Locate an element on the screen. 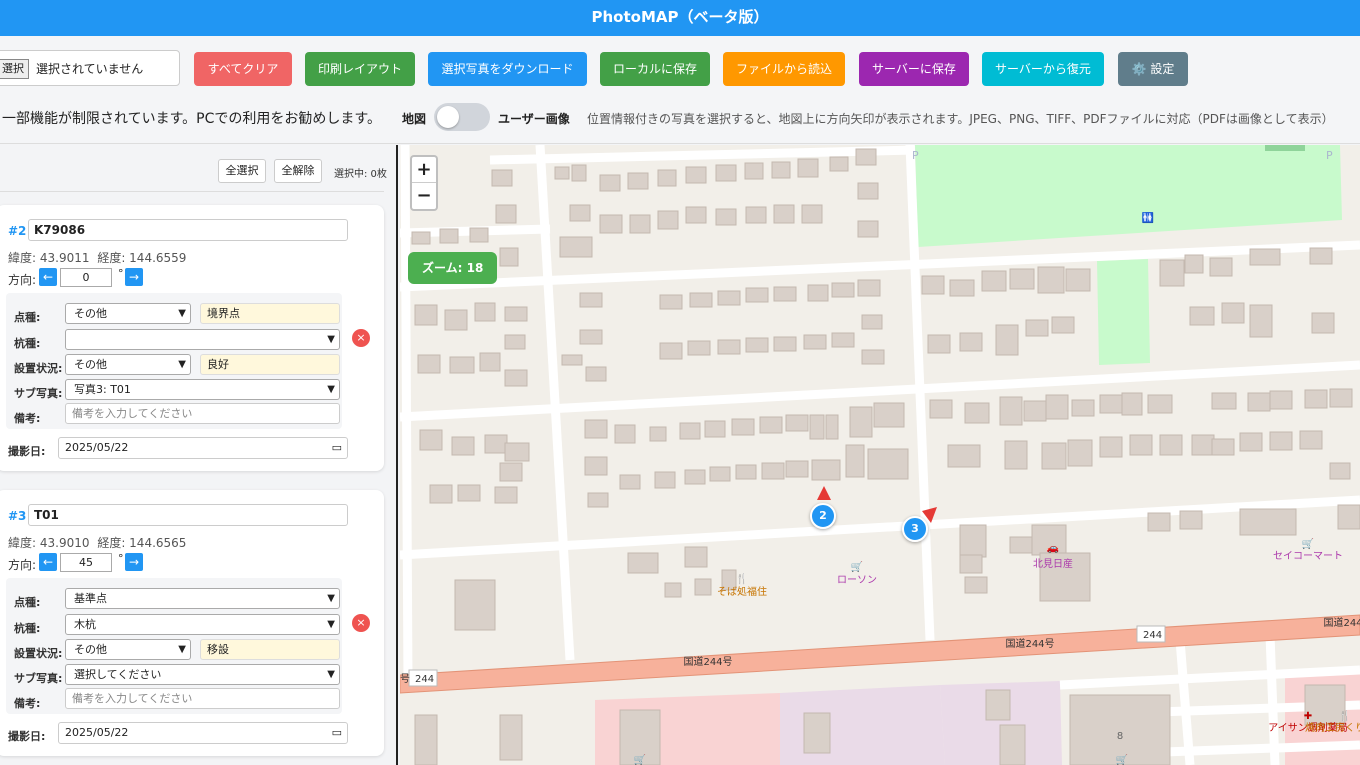 This screenshot has width=1360, height=765. restore-server-button: サーバーから復元 is located at coordinates (1043, 69).